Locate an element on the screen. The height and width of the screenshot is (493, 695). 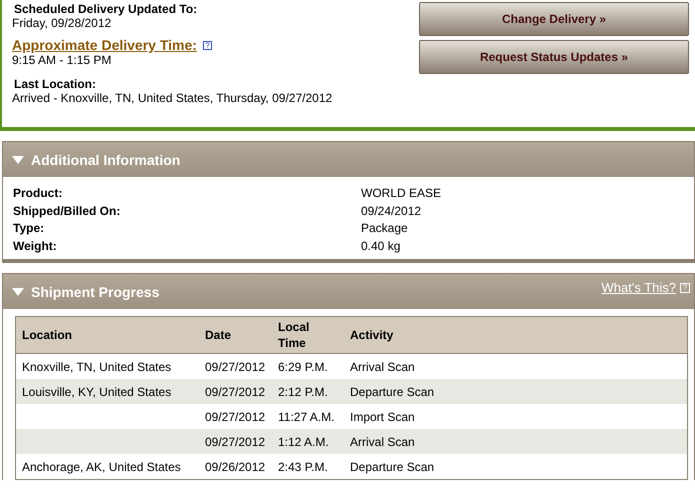
field-value: 09/24/2012 is located at coordinates (391, 211).